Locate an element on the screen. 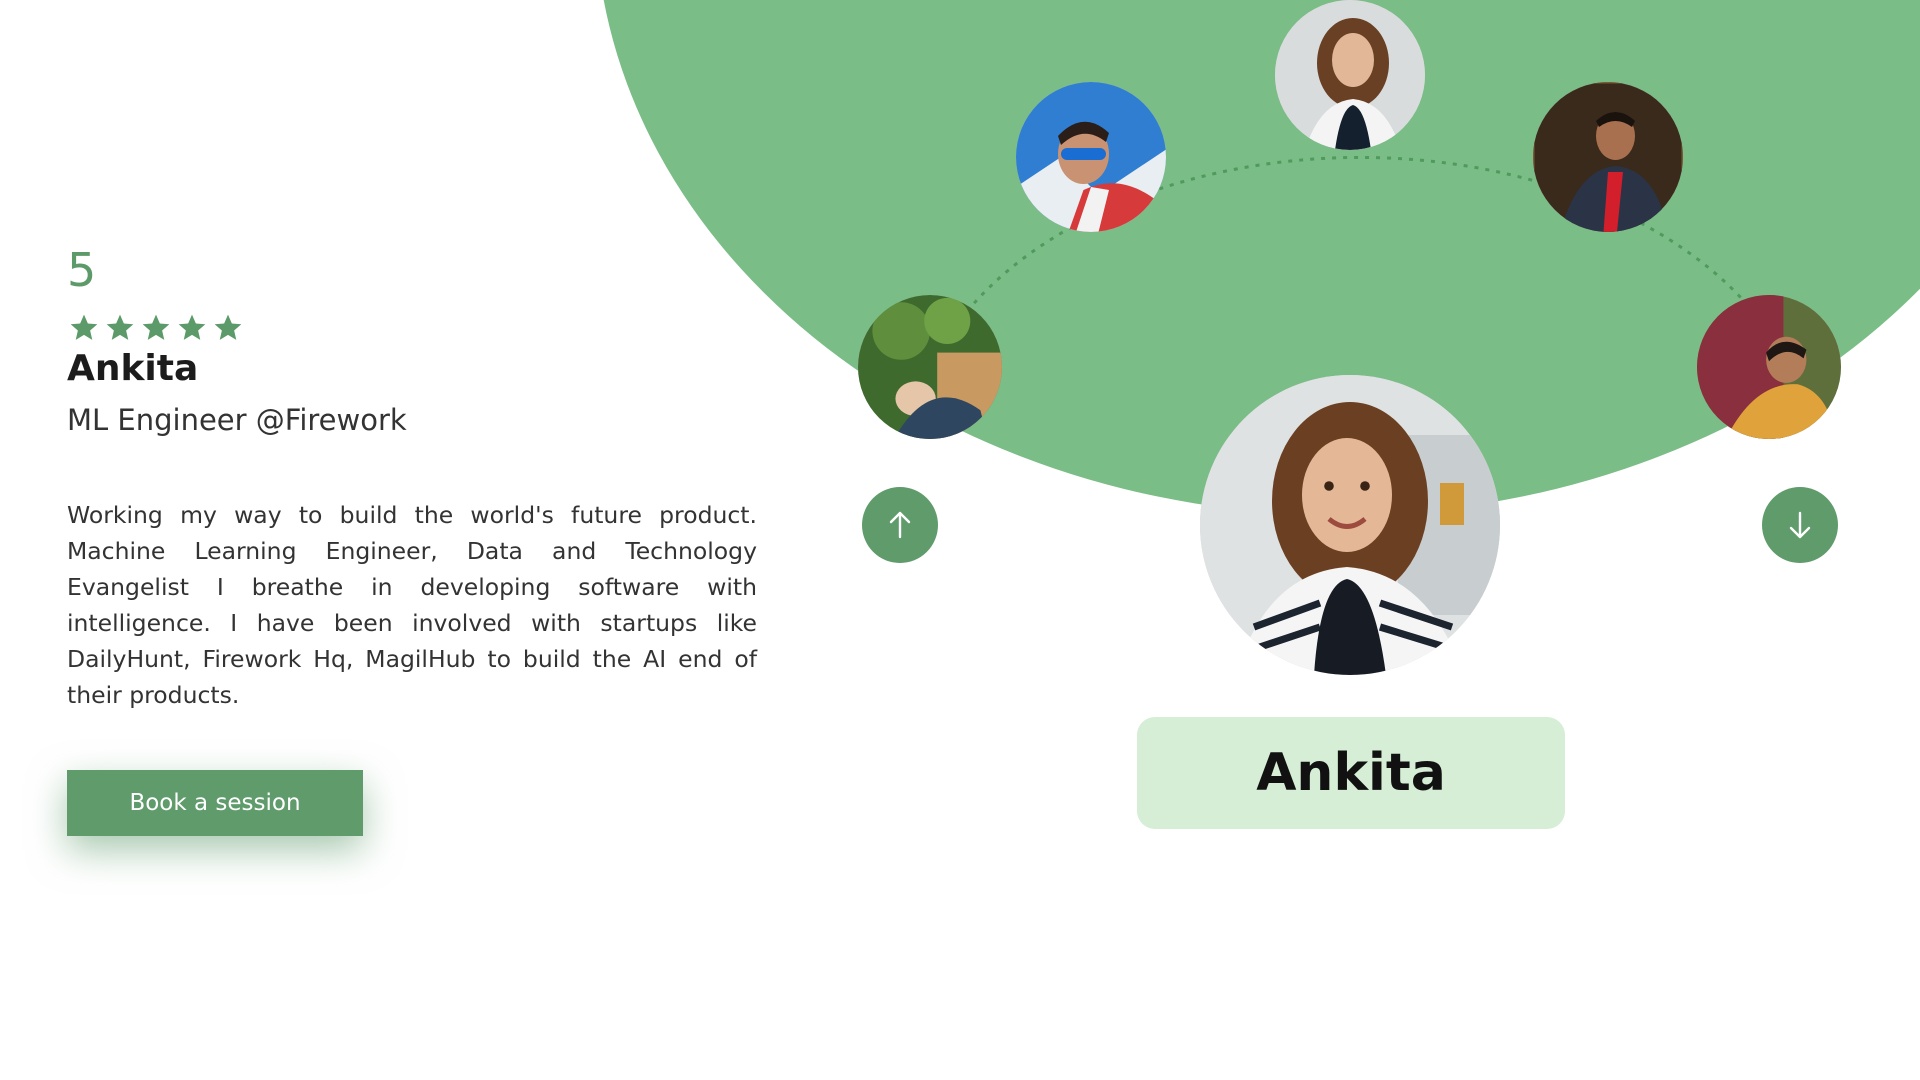 The width and height of the screenshot is (1920, 1080). avatar-left-low is located at coordinates (930, 367).